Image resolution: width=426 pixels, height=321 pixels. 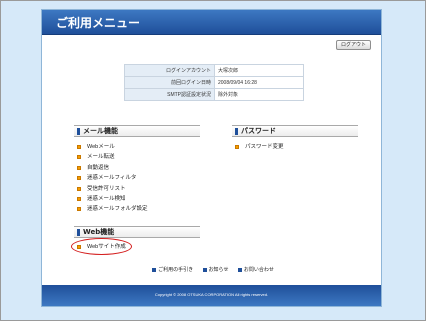 What do you see at coordinates (112, 168) in the screenshot?
I see `menu-item-auto-reply: 自動返信` at bounding box center [112, 168].